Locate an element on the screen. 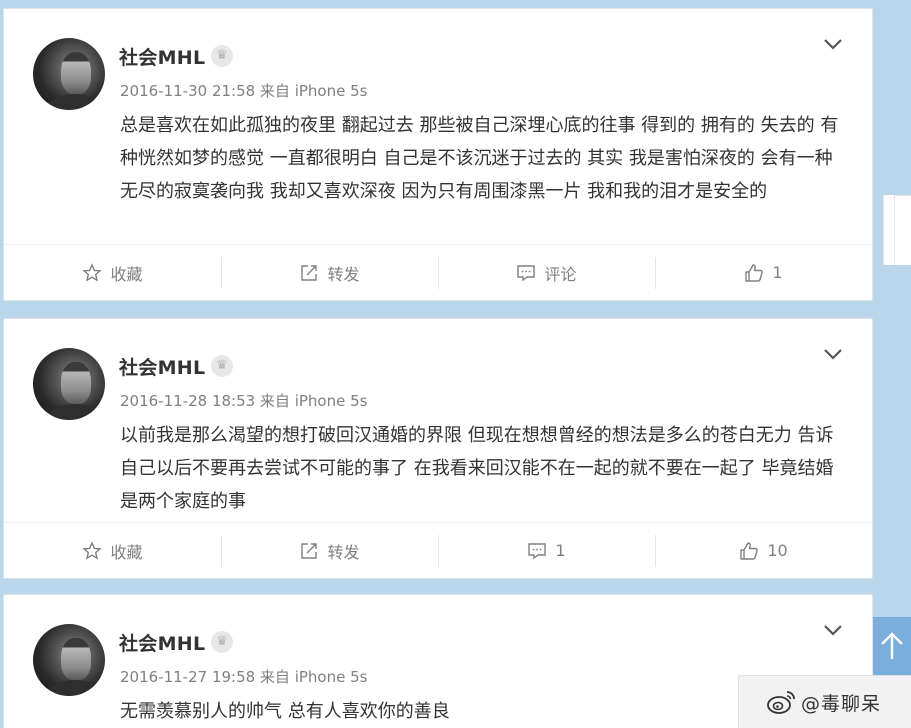  back-to-top-button is located at coordinates (892, 646).